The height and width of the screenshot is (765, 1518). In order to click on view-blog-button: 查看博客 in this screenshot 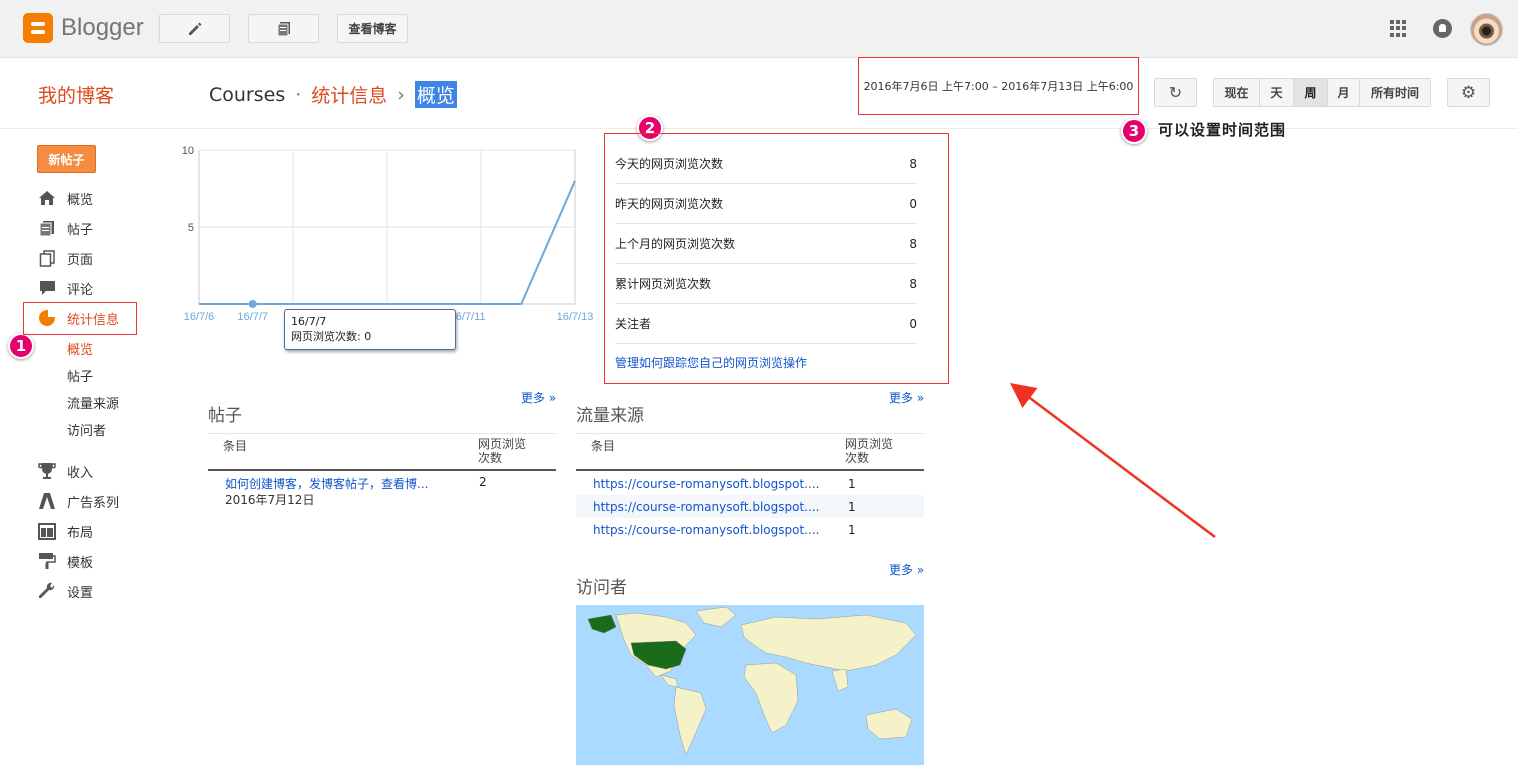, I will do `click(372, 28)`.